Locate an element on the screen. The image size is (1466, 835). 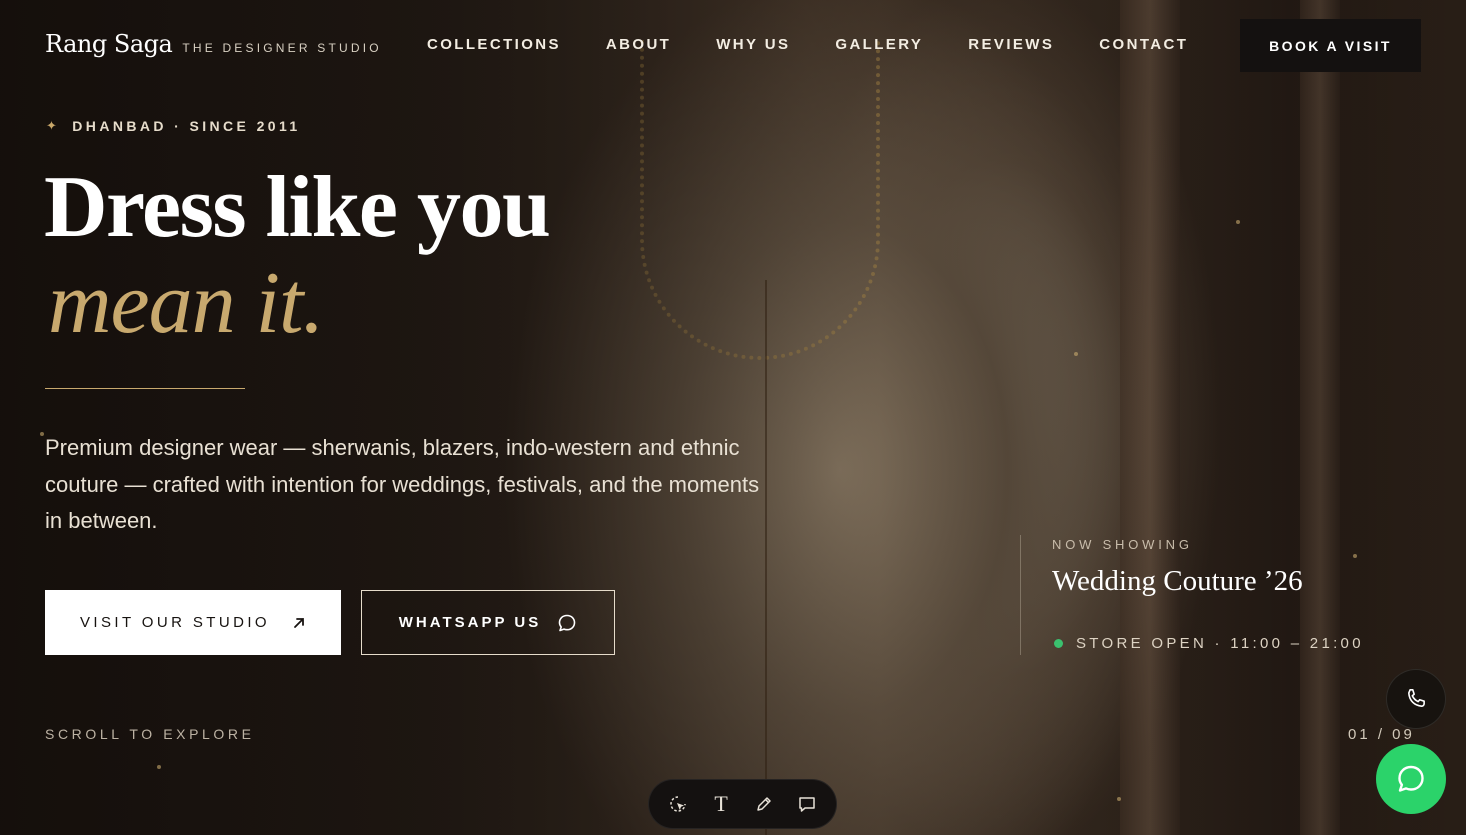
pencil-icon is located at coordinates (764, 804).